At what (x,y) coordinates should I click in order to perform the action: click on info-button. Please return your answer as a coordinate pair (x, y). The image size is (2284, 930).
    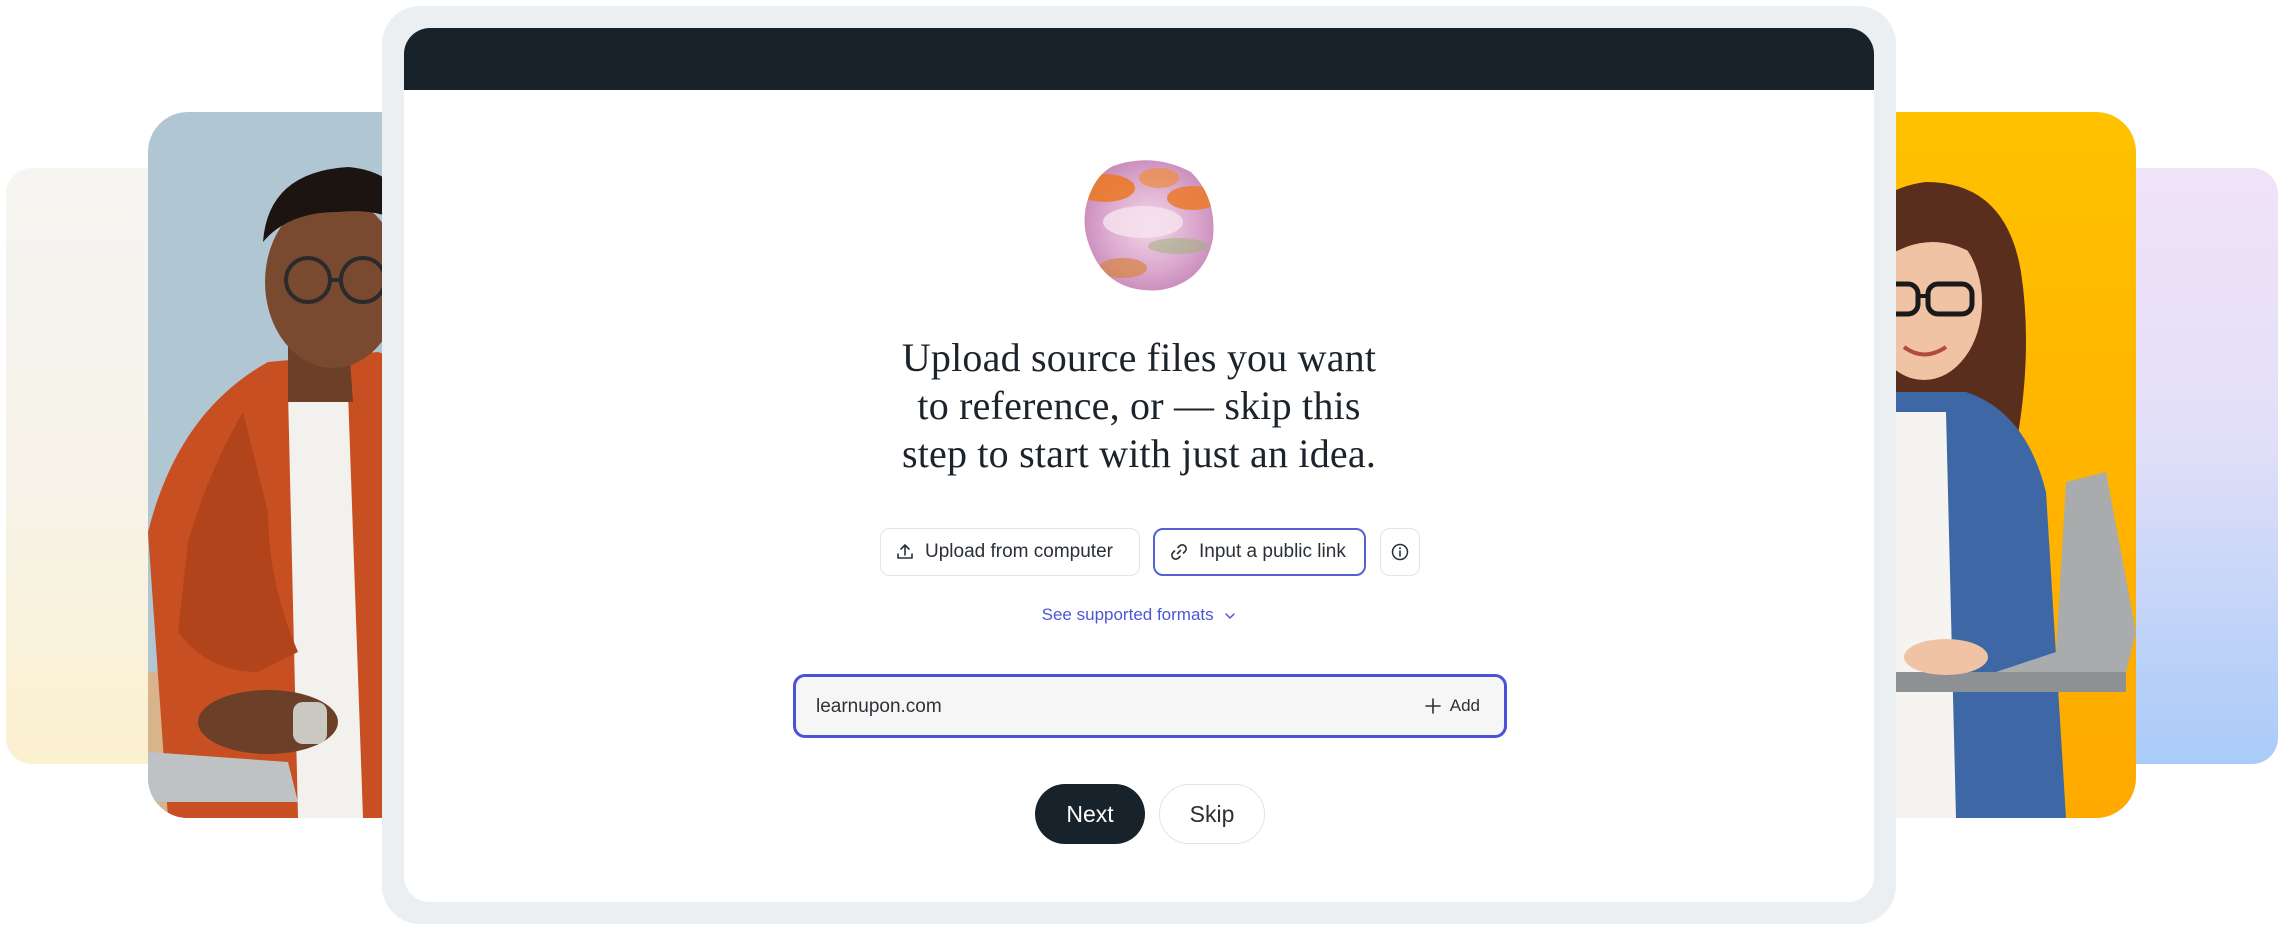
    Looking at the image, I should click on (1400, 552).